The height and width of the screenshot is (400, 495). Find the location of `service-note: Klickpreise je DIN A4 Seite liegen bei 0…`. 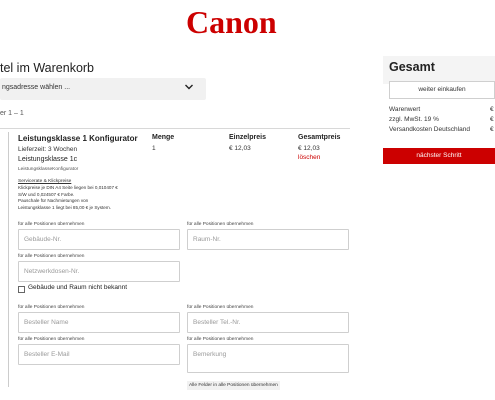

service-note: Klickpreise je DIN A4 Seite liegen bei 0… is located at coordinates (83, 198).